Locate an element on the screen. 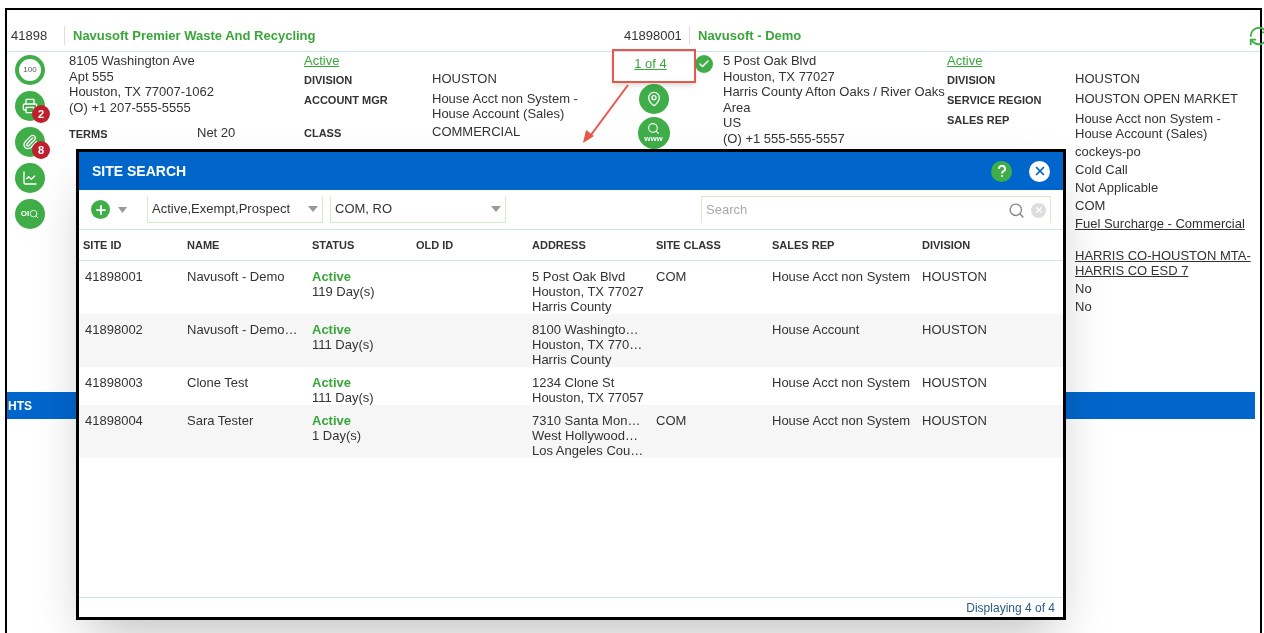 The height and width of the screenshot is (633, 1264). status-age: 1 Day(s) is located at coordinates (337, 435).